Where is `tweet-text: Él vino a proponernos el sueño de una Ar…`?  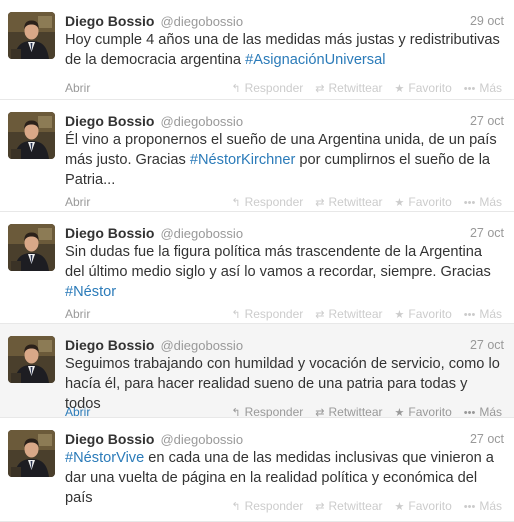
tweet-text: Él vino a proponernos el sueño de una Ar… is located at coordinates (285, 160).